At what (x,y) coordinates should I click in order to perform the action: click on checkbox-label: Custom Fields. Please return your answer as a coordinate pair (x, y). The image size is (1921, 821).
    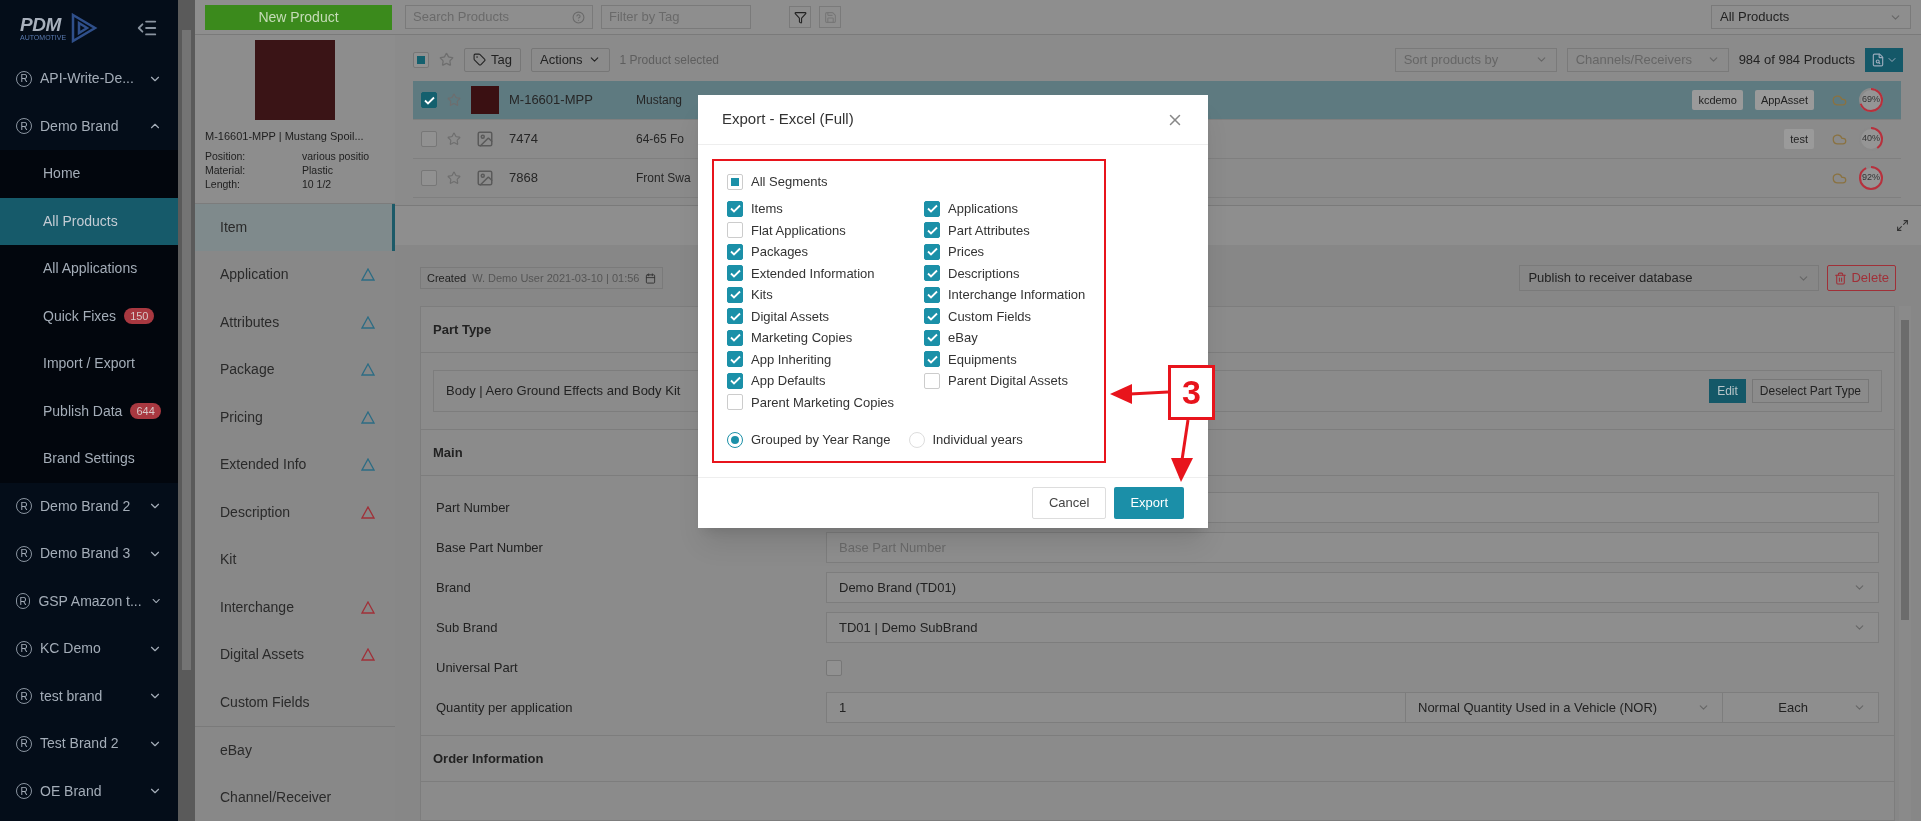
    Looking at the image, I should click on (990, 316).